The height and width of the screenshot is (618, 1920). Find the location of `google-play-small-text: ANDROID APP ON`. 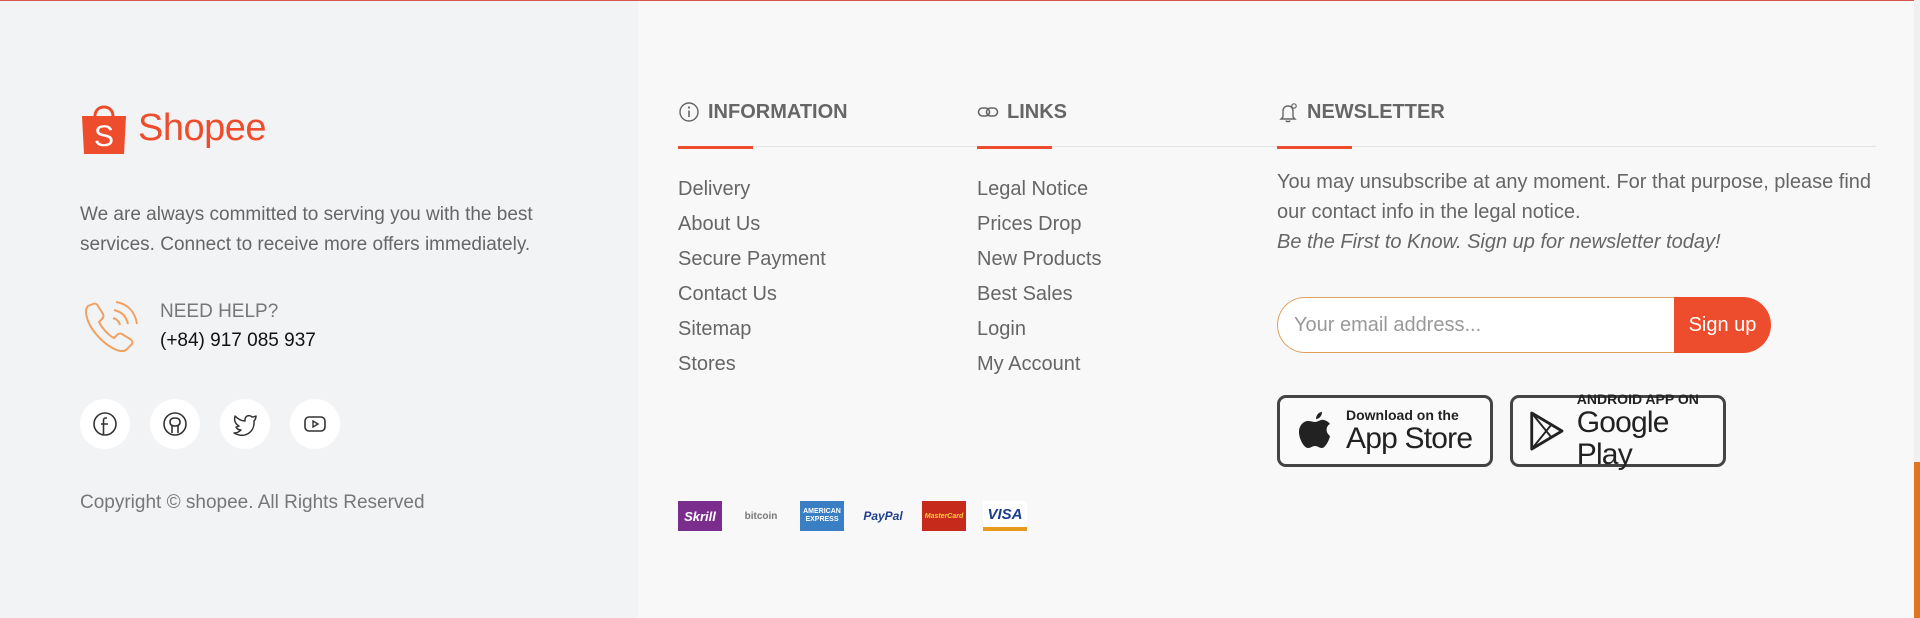

google-play-small-text: ANDROID APP ON is located at coordinates (1637, 399).